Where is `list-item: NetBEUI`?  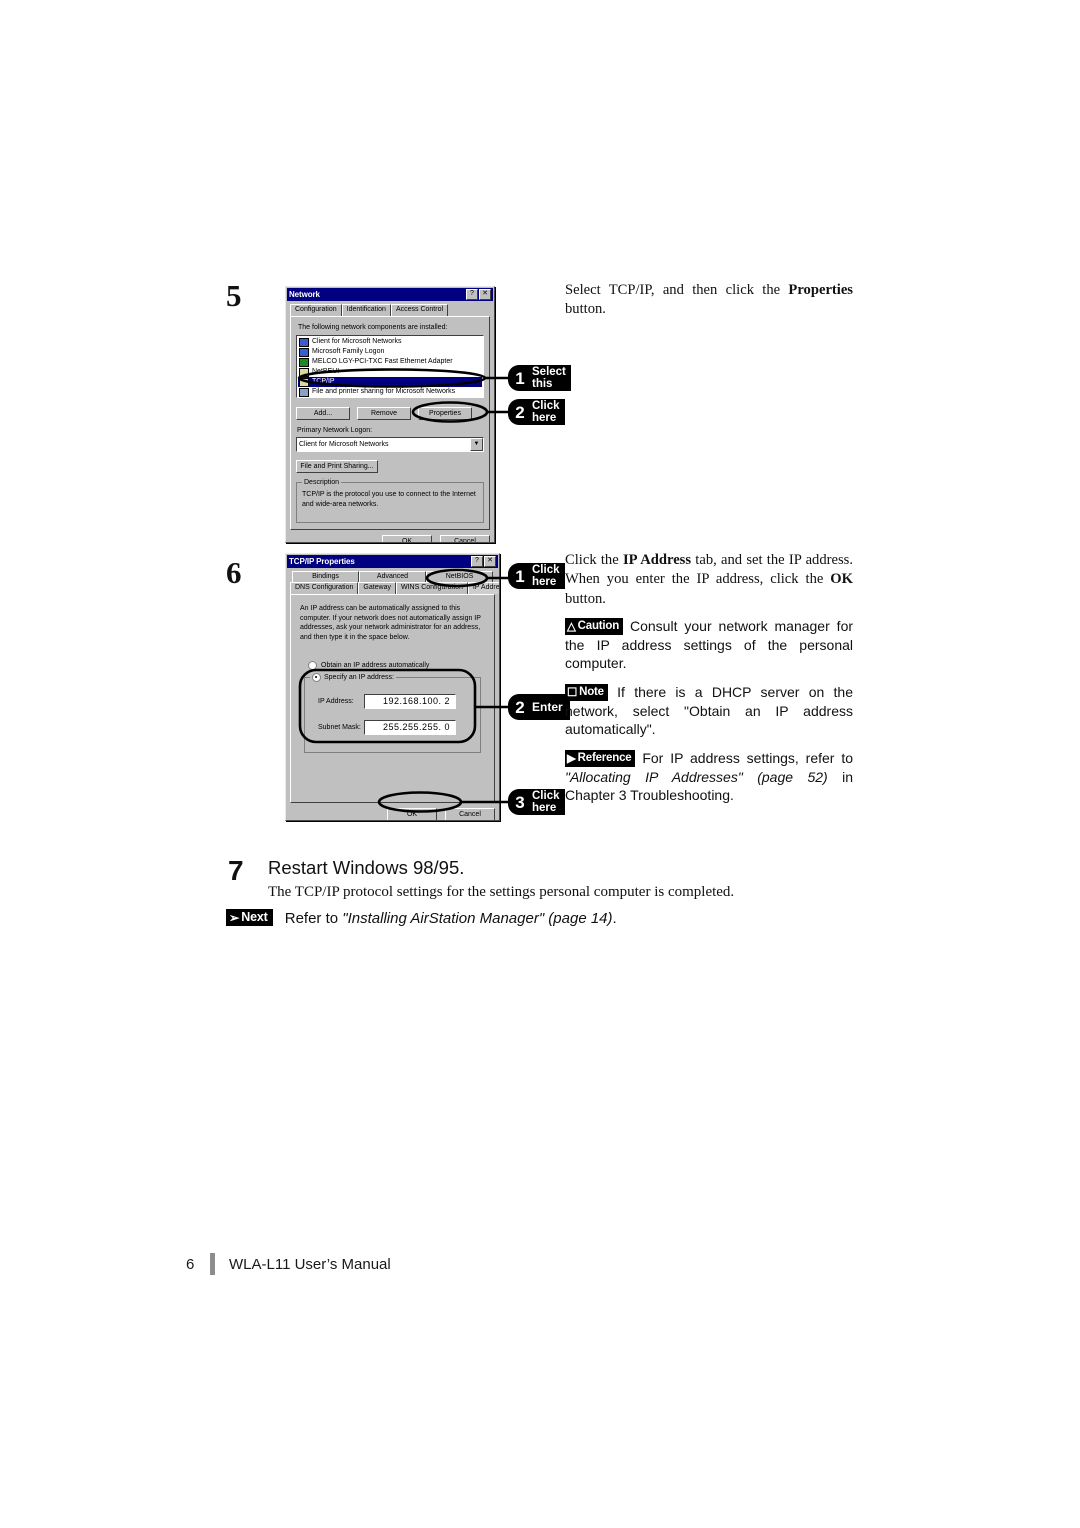 list-item: NetBEUI is located at coordinates (390, 372).